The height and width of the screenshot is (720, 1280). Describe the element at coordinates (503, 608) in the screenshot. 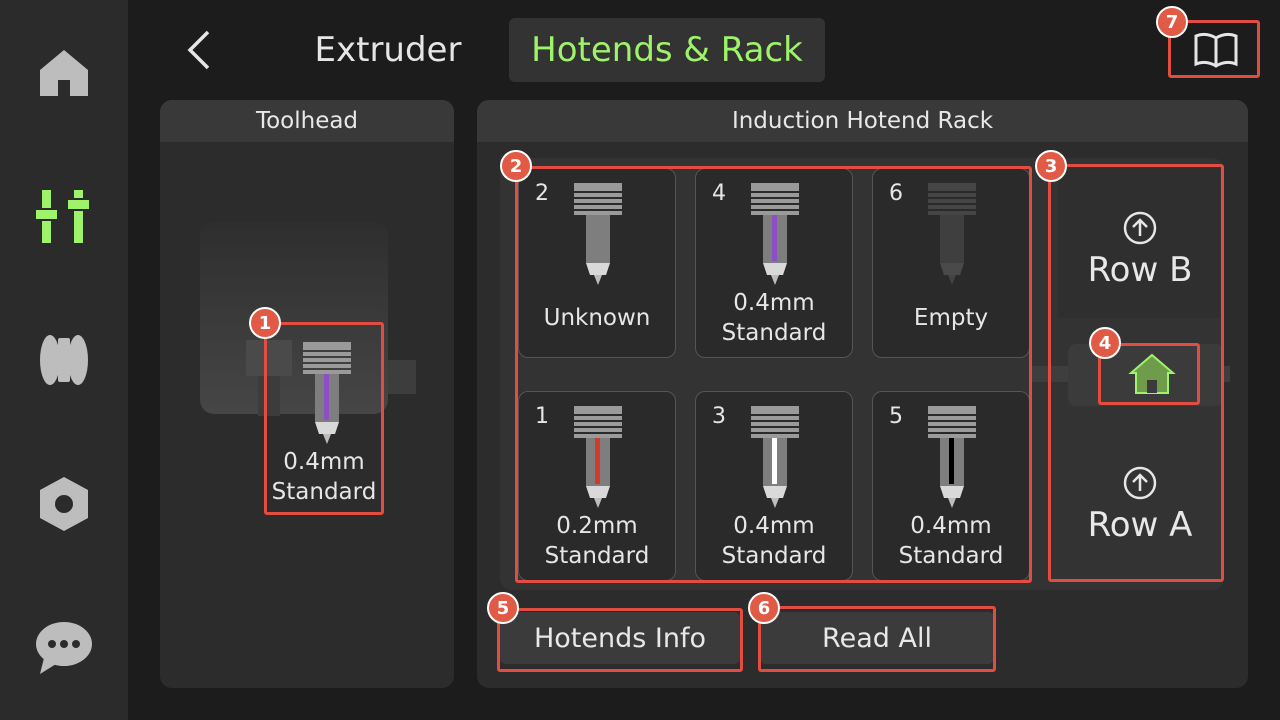

I see `annotation-badge-5: 5` at that location.